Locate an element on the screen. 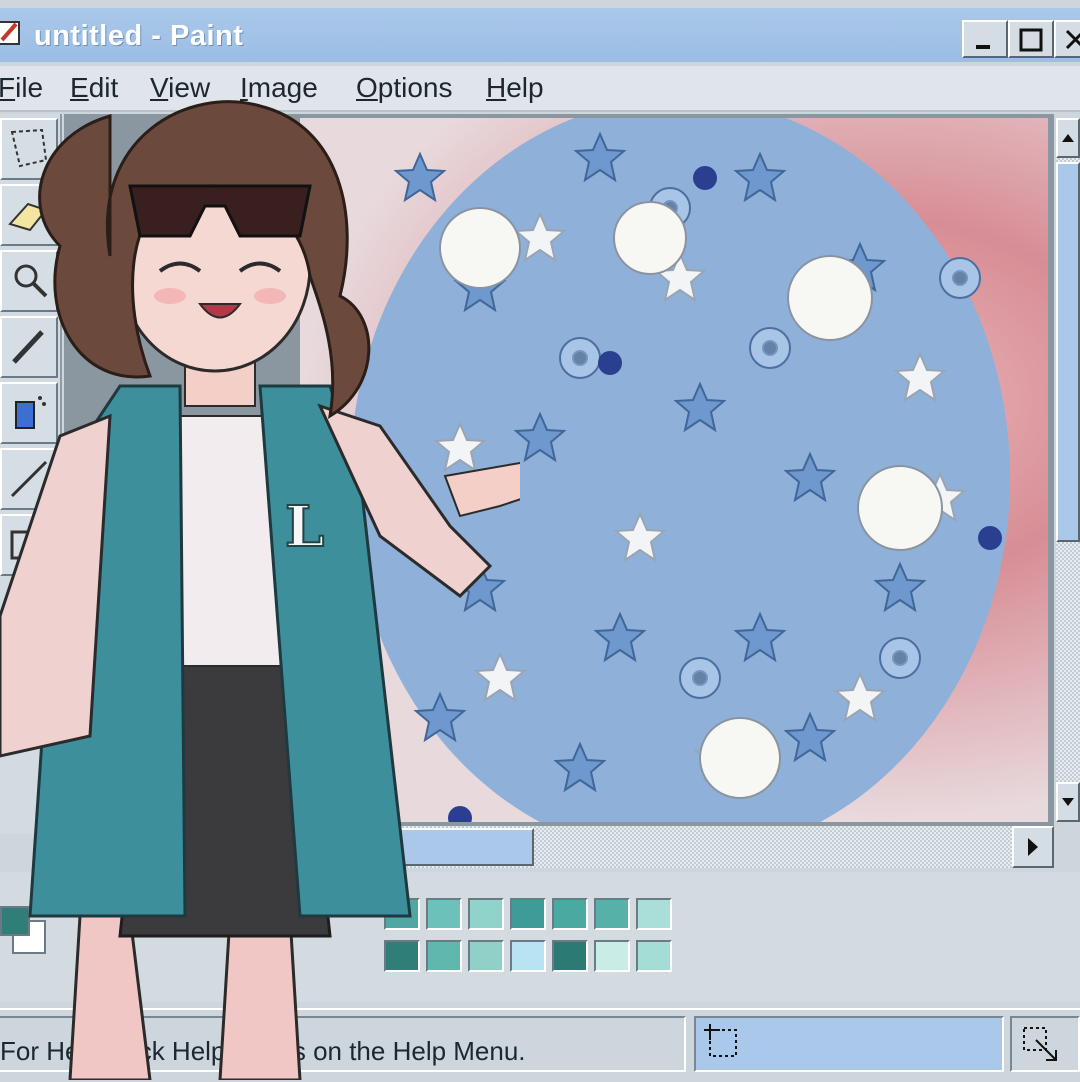 Image resolution: width=1080 pixels, height=1082 pixels. window-title: untitled - Paint is located at coordinates (139, 36).